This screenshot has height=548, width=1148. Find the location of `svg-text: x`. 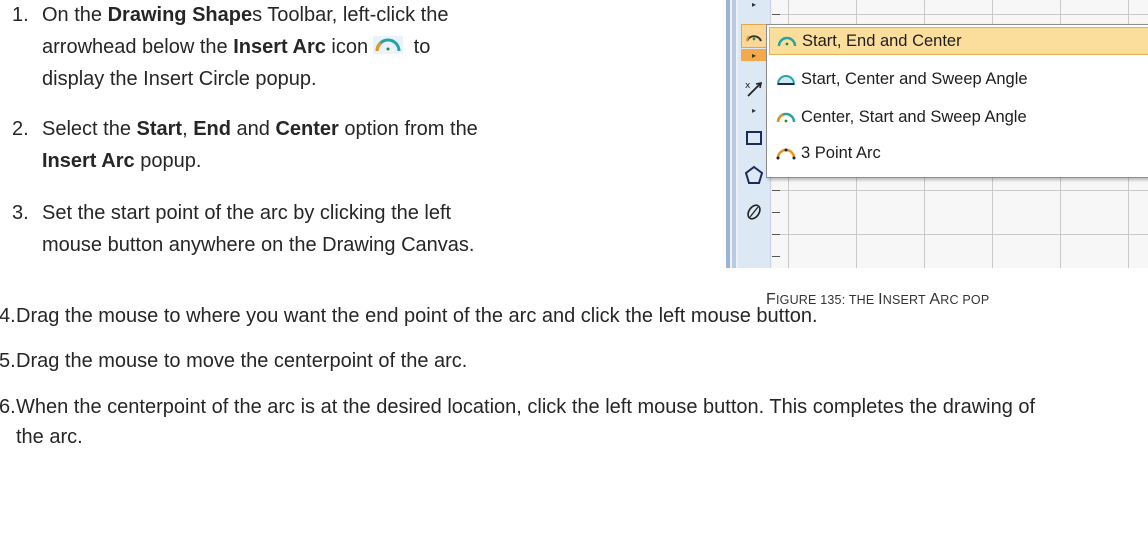

svg-text: x is located at coordinates (748, 86).